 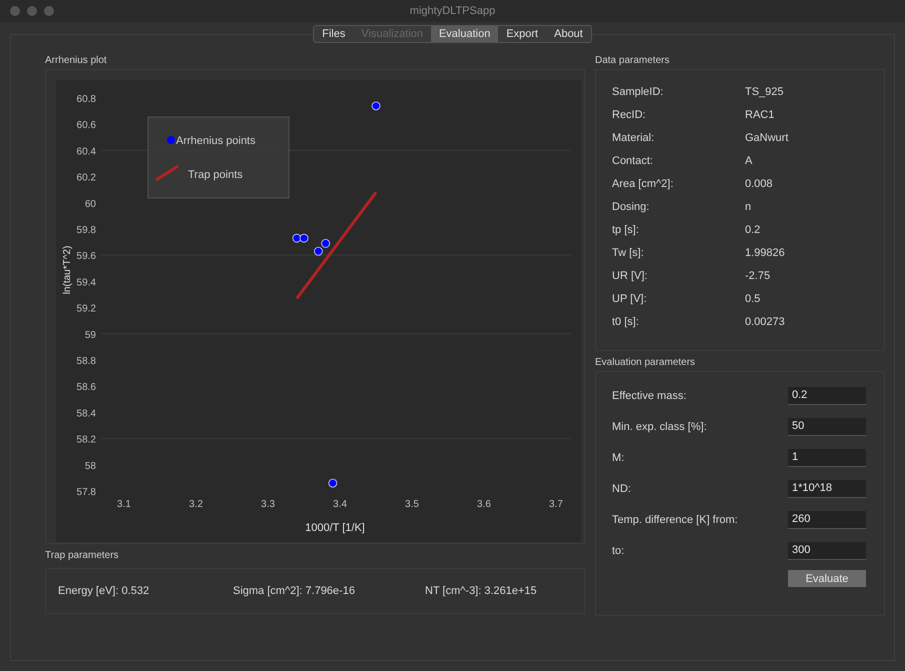 What do you see at coordinates (67, 270) in the screenshot?
I see `y-axis-label: ln(tau*T^2)` at bounding box center [67, 270].